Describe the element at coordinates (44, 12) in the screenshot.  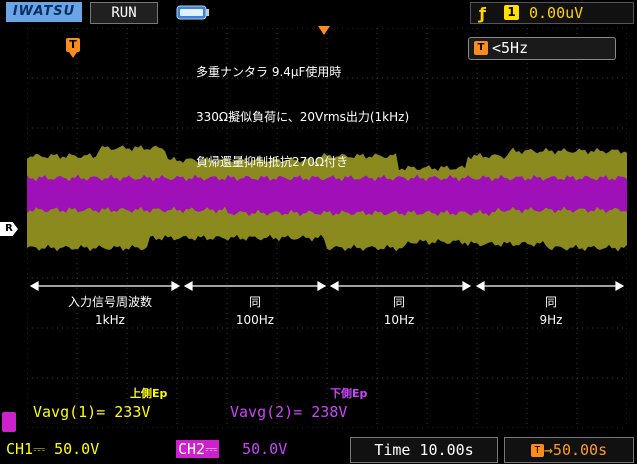
I see `brand-logo: IWATSU` at that location.